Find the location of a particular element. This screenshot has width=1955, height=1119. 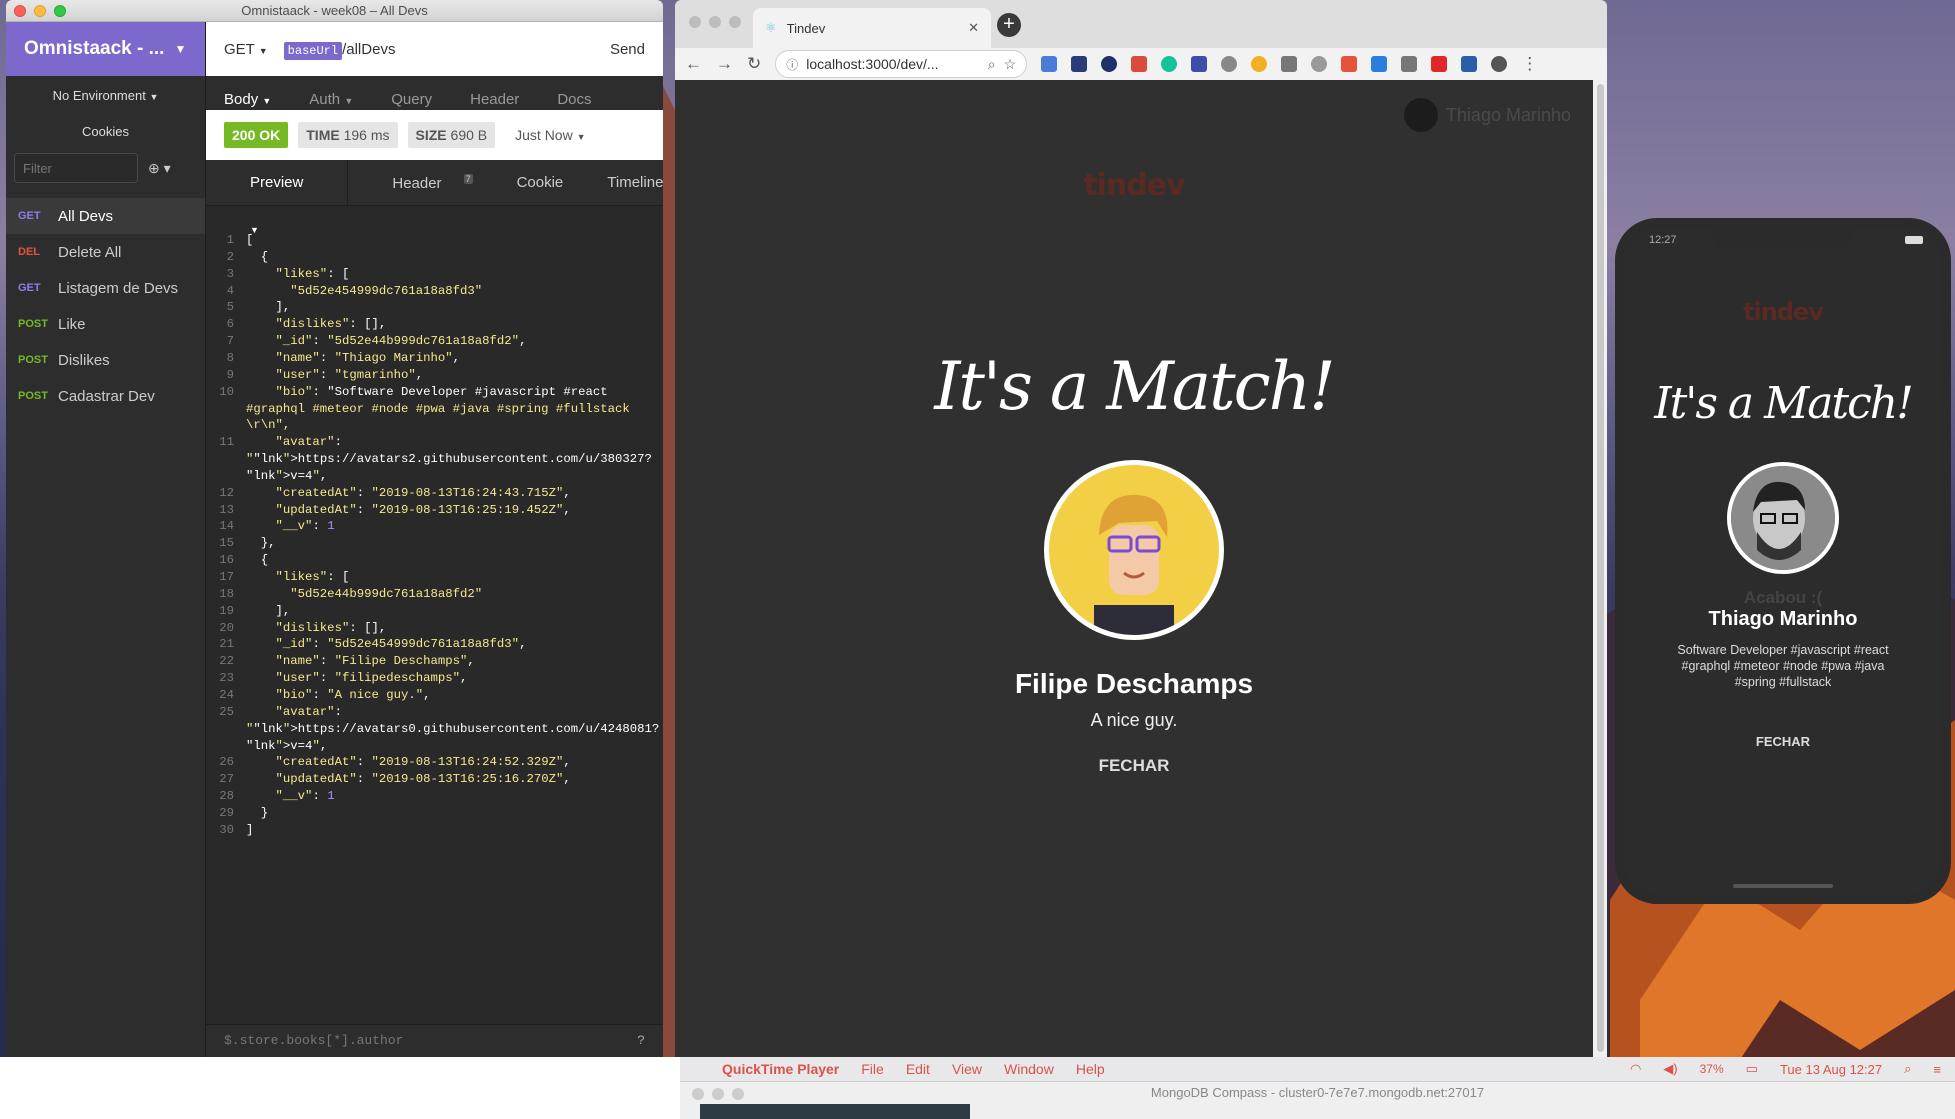

tab-query: Query is located at coordinates (411, 100).